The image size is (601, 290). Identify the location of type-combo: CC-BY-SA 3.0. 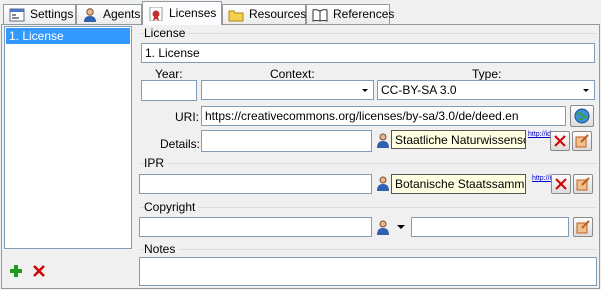
(486, 90).